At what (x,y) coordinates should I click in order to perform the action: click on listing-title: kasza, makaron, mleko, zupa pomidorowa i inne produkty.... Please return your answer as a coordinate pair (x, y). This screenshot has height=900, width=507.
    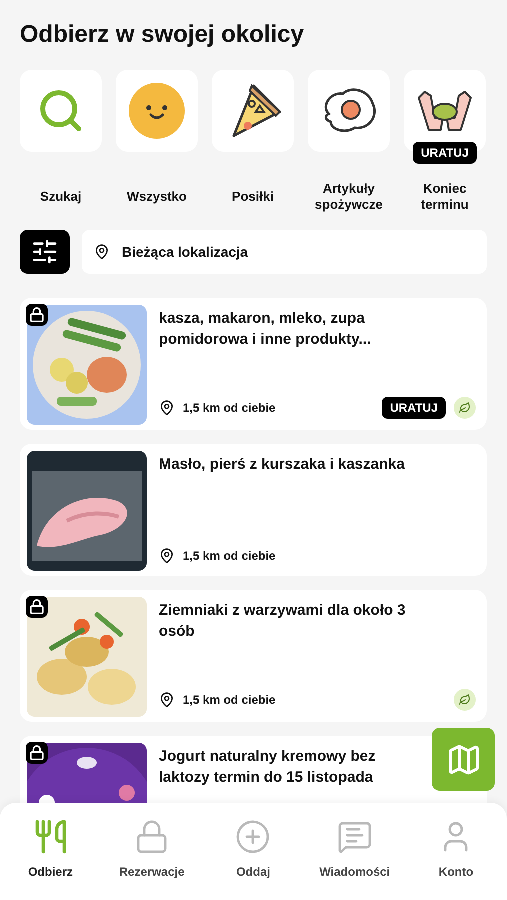
    Looking at the image, I should click on (265, 329).